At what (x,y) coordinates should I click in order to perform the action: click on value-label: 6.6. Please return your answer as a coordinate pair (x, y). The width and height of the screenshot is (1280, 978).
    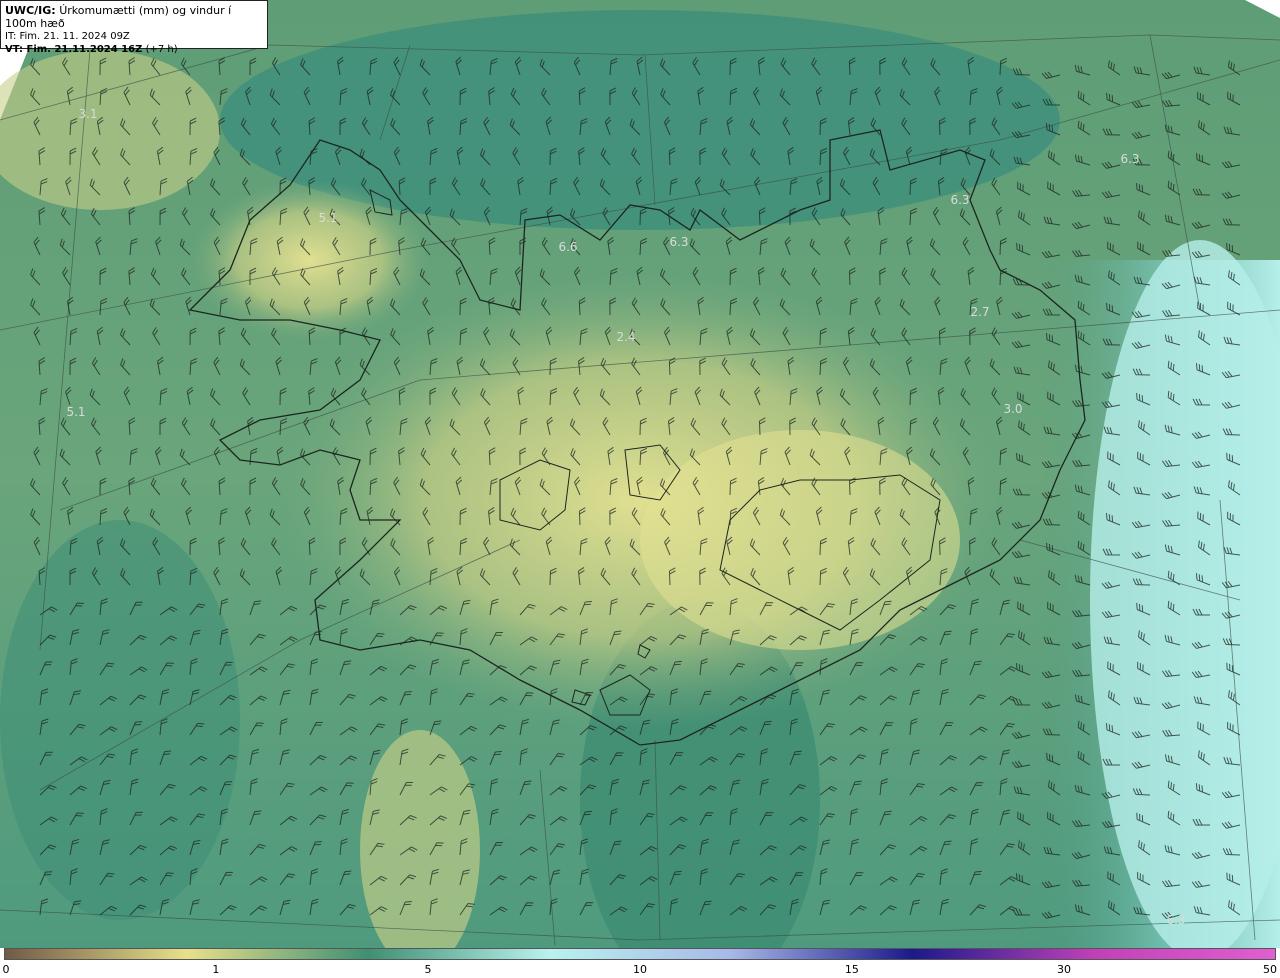
    Looking at the image, I should click on (568, 247).